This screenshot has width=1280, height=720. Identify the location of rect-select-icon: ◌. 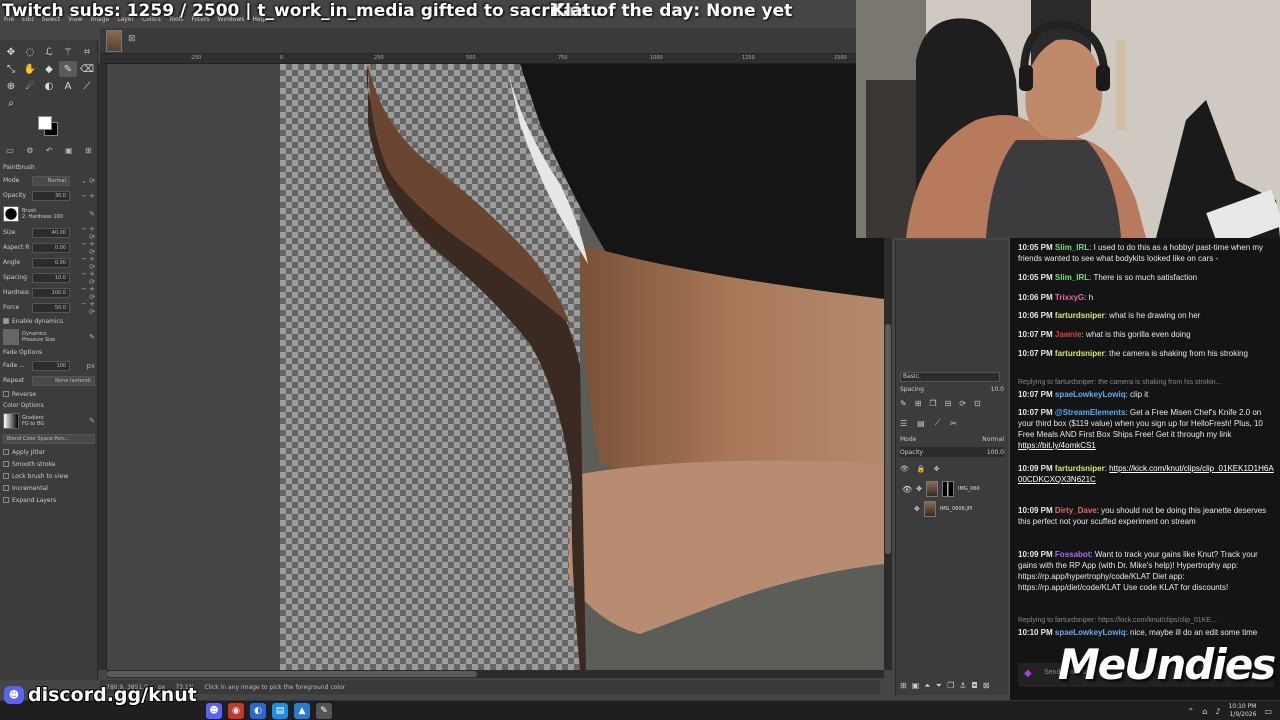
(30, 52).